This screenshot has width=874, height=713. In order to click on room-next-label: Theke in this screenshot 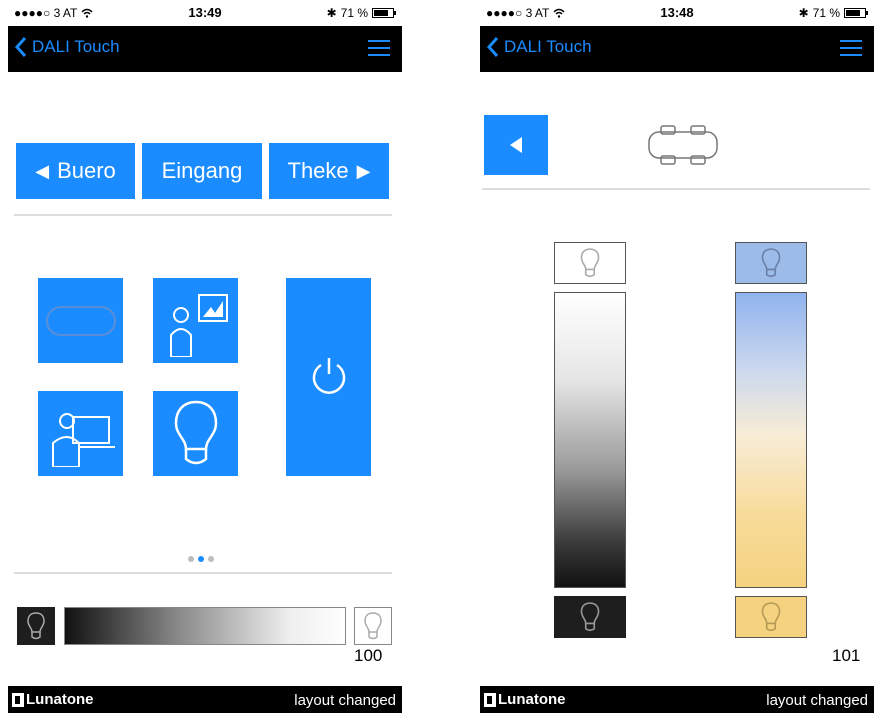, I will do `click(318, 170)`.